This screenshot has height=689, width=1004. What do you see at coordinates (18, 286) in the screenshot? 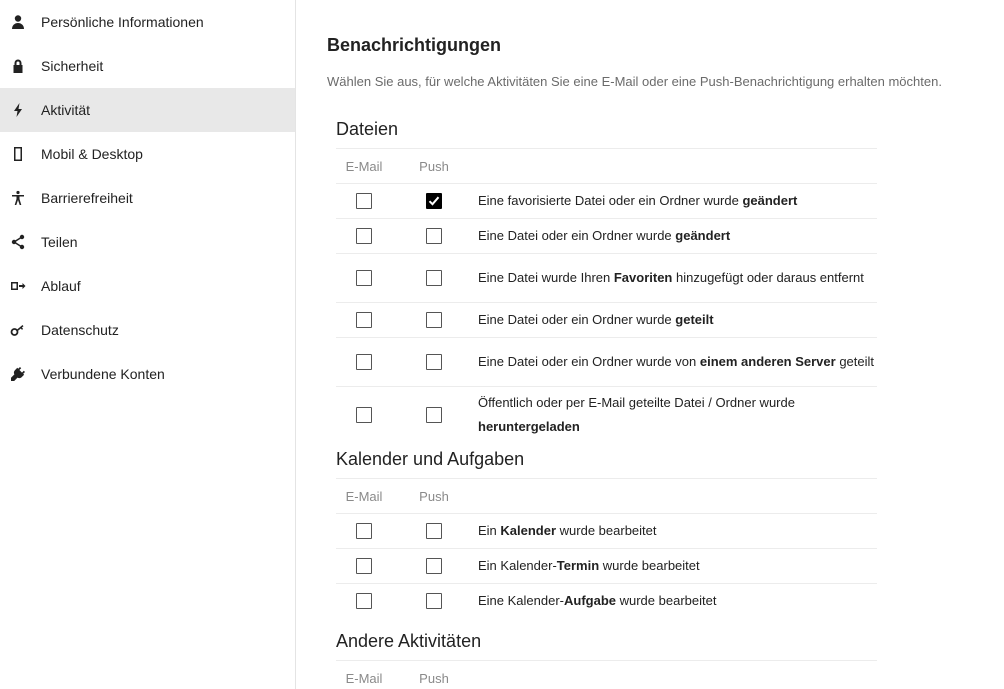
I see `flow-icon` at bounding box center [18, 286].